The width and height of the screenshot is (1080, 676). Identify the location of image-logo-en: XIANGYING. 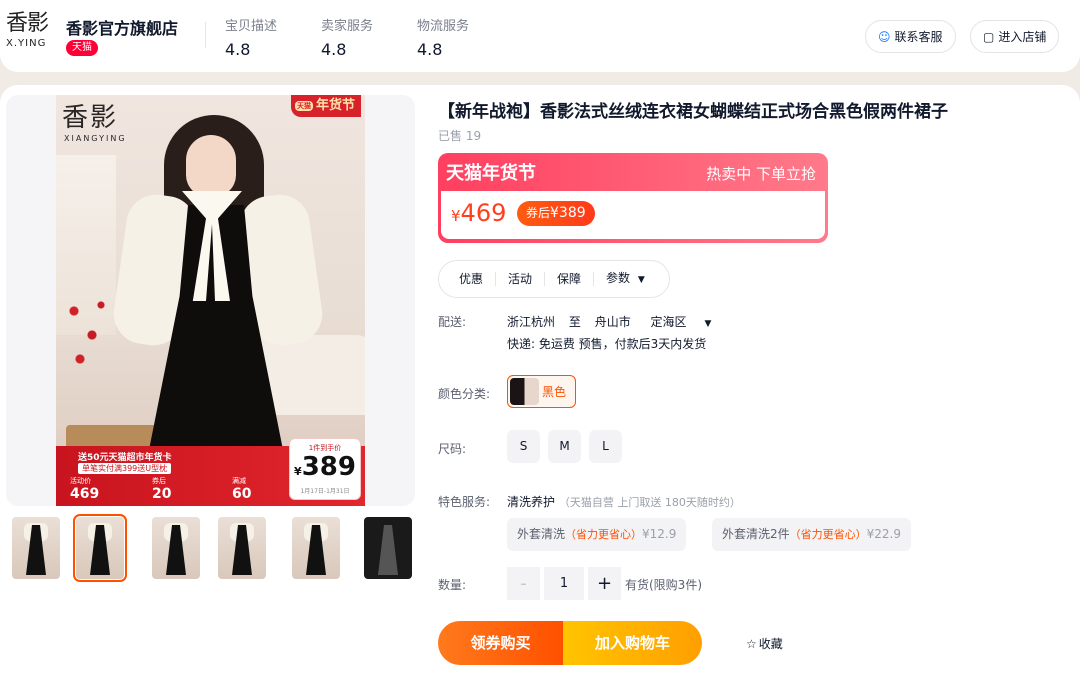
(95, 138).